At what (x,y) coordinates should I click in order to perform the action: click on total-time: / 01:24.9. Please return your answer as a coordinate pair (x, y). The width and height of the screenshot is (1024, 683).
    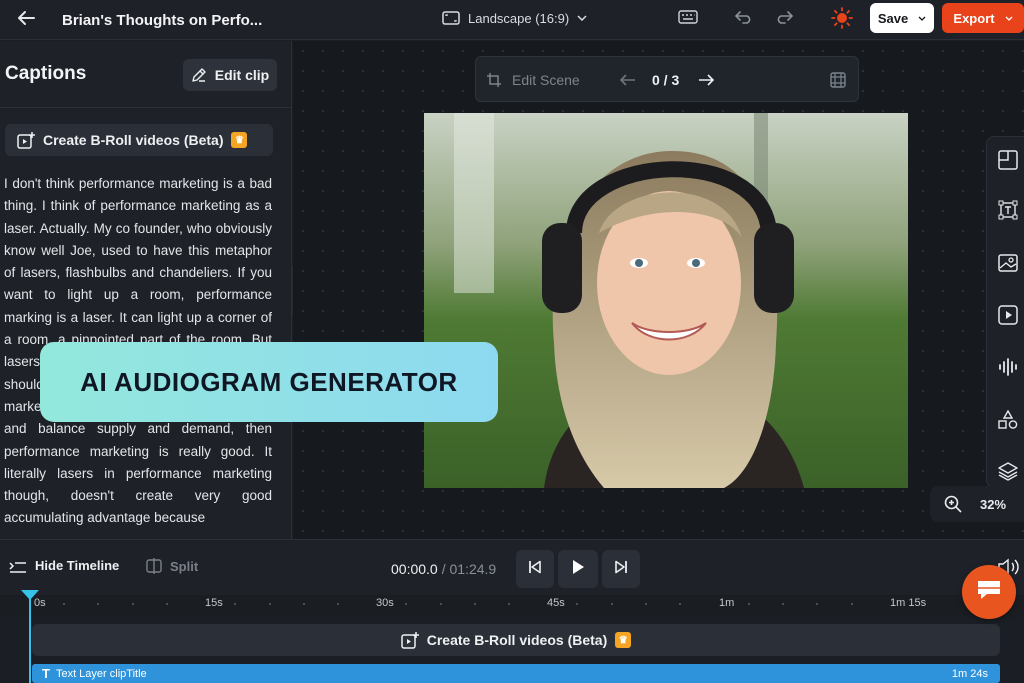
    Looking at the image, I should click on (469, 569).